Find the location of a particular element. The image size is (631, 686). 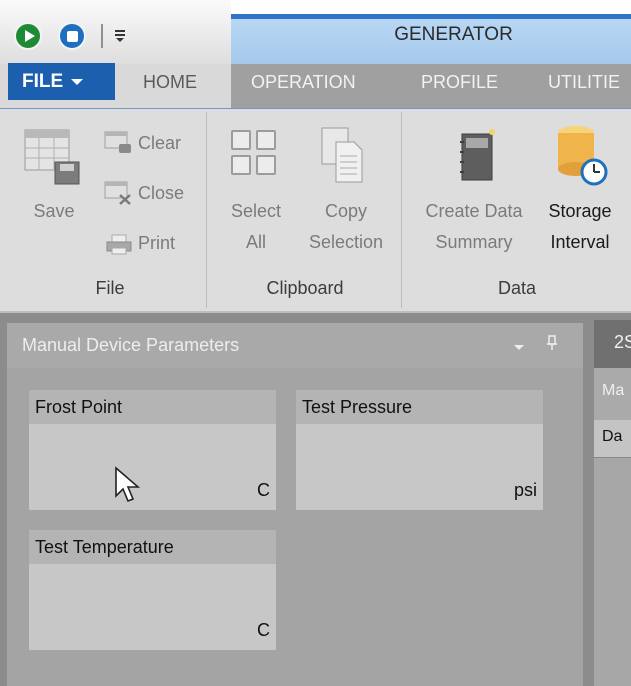

document-tab: 2S is located at coordinates (612, 344).